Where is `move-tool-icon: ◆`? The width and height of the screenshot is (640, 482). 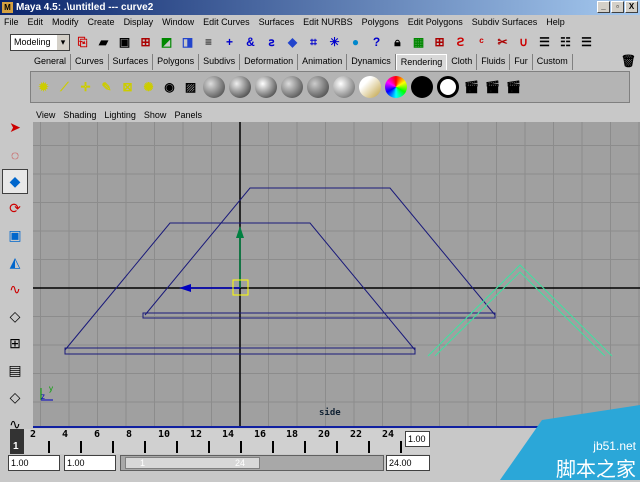 move-tool-icon: ◆ is located at coordinates (15, 181).